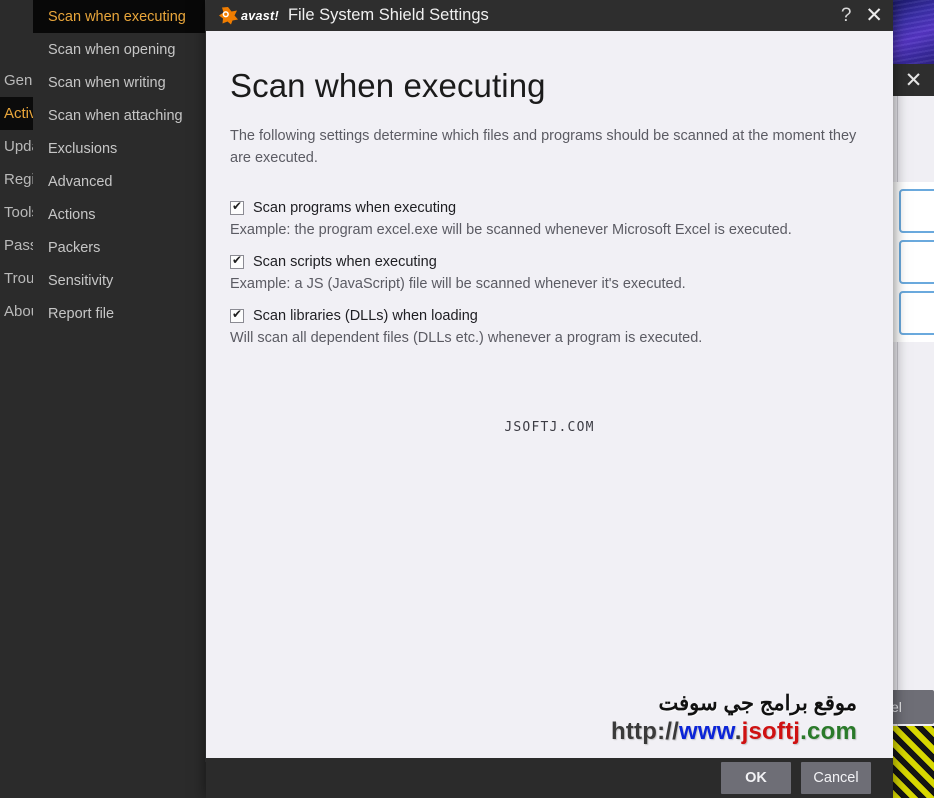 This screenshot has width=934, height=798. What do you see at coordinates (237, 207) in the screenshot?
I see `checkbox-scan-programs-when-executing` at bounding box center [237, 207].